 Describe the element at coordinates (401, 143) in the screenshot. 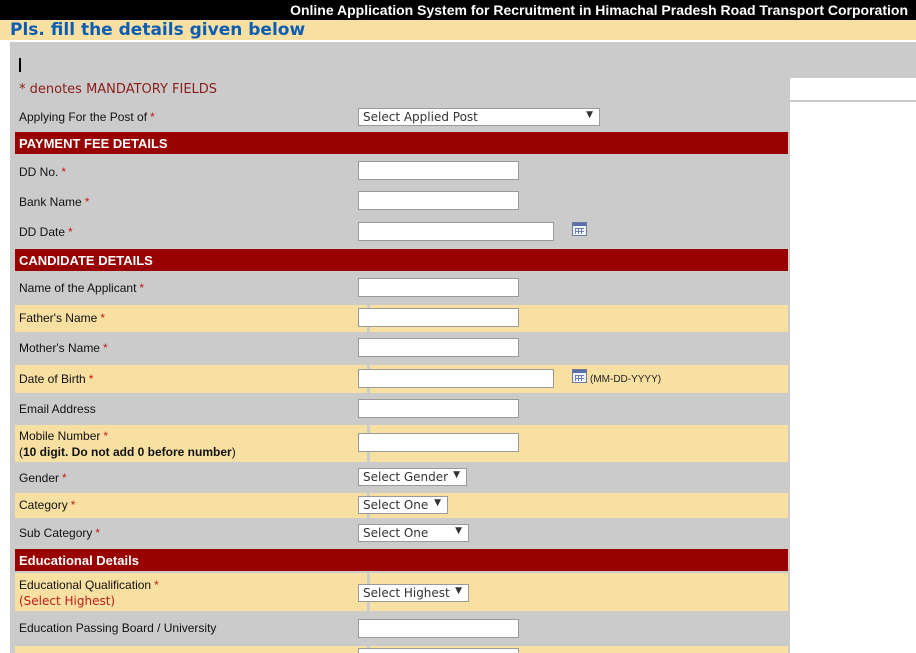

I see `section-payment-header: PAYMENT FEE DETAILS` at that location.